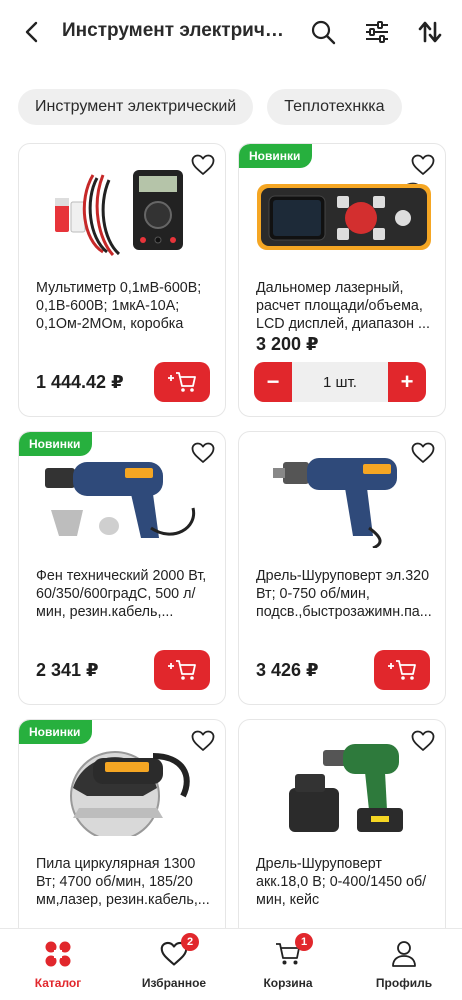 The height and width of the screenshot is (1000, 462). I want to click on product-image-corded-drill, so click(343, 499).